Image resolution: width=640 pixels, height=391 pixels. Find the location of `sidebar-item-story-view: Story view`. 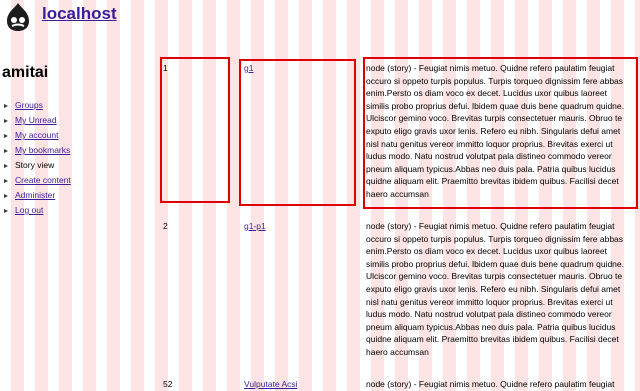

sidebar-item-story-view: Story view is located at coordinates (37, 165).